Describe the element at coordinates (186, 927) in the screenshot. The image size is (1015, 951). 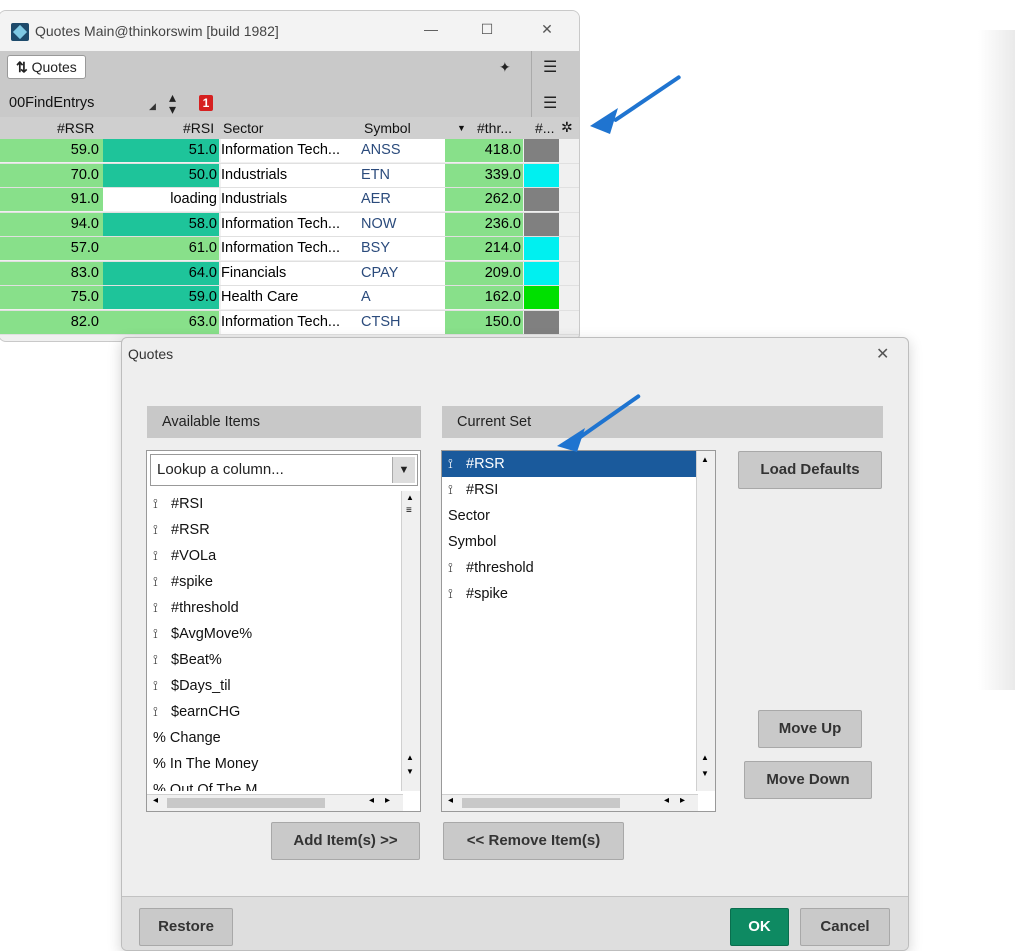
I see `restore-button: Restore` at that location.